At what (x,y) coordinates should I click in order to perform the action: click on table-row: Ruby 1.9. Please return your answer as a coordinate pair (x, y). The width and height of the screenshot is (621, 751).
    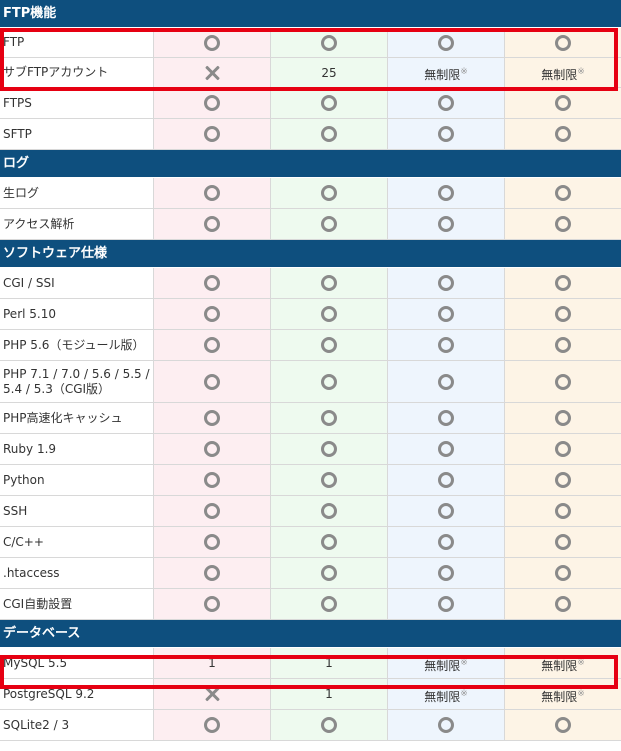
    Looking at the image, I should click on (310, 449).